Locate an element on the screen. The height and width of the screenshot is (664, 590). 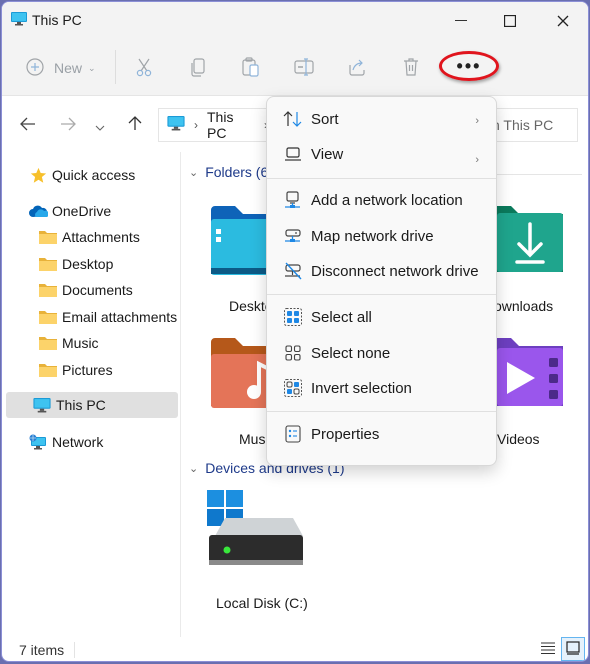
sidebar-item-label: Network is located at coordinates (78, 442).